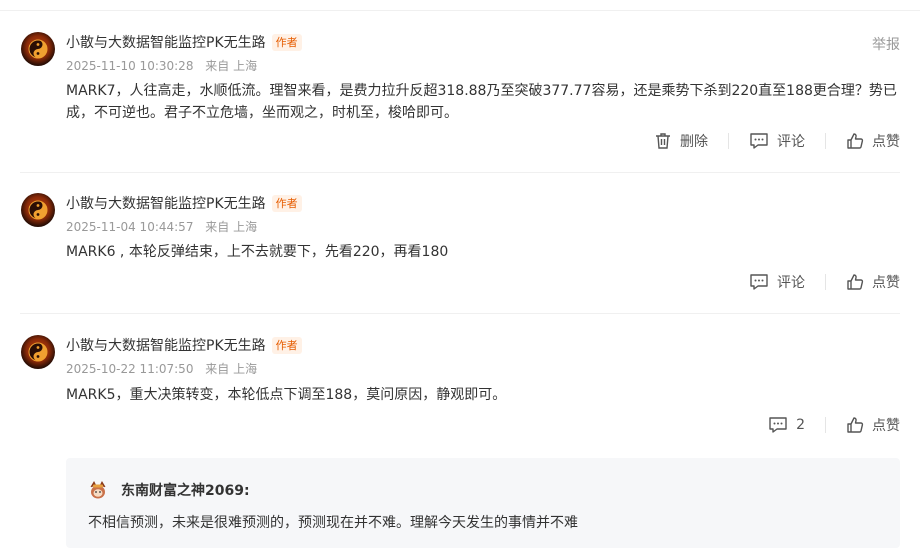 This screenshot has height=548, width=920. I want to click on report-link: 举报, so click(886, 44).